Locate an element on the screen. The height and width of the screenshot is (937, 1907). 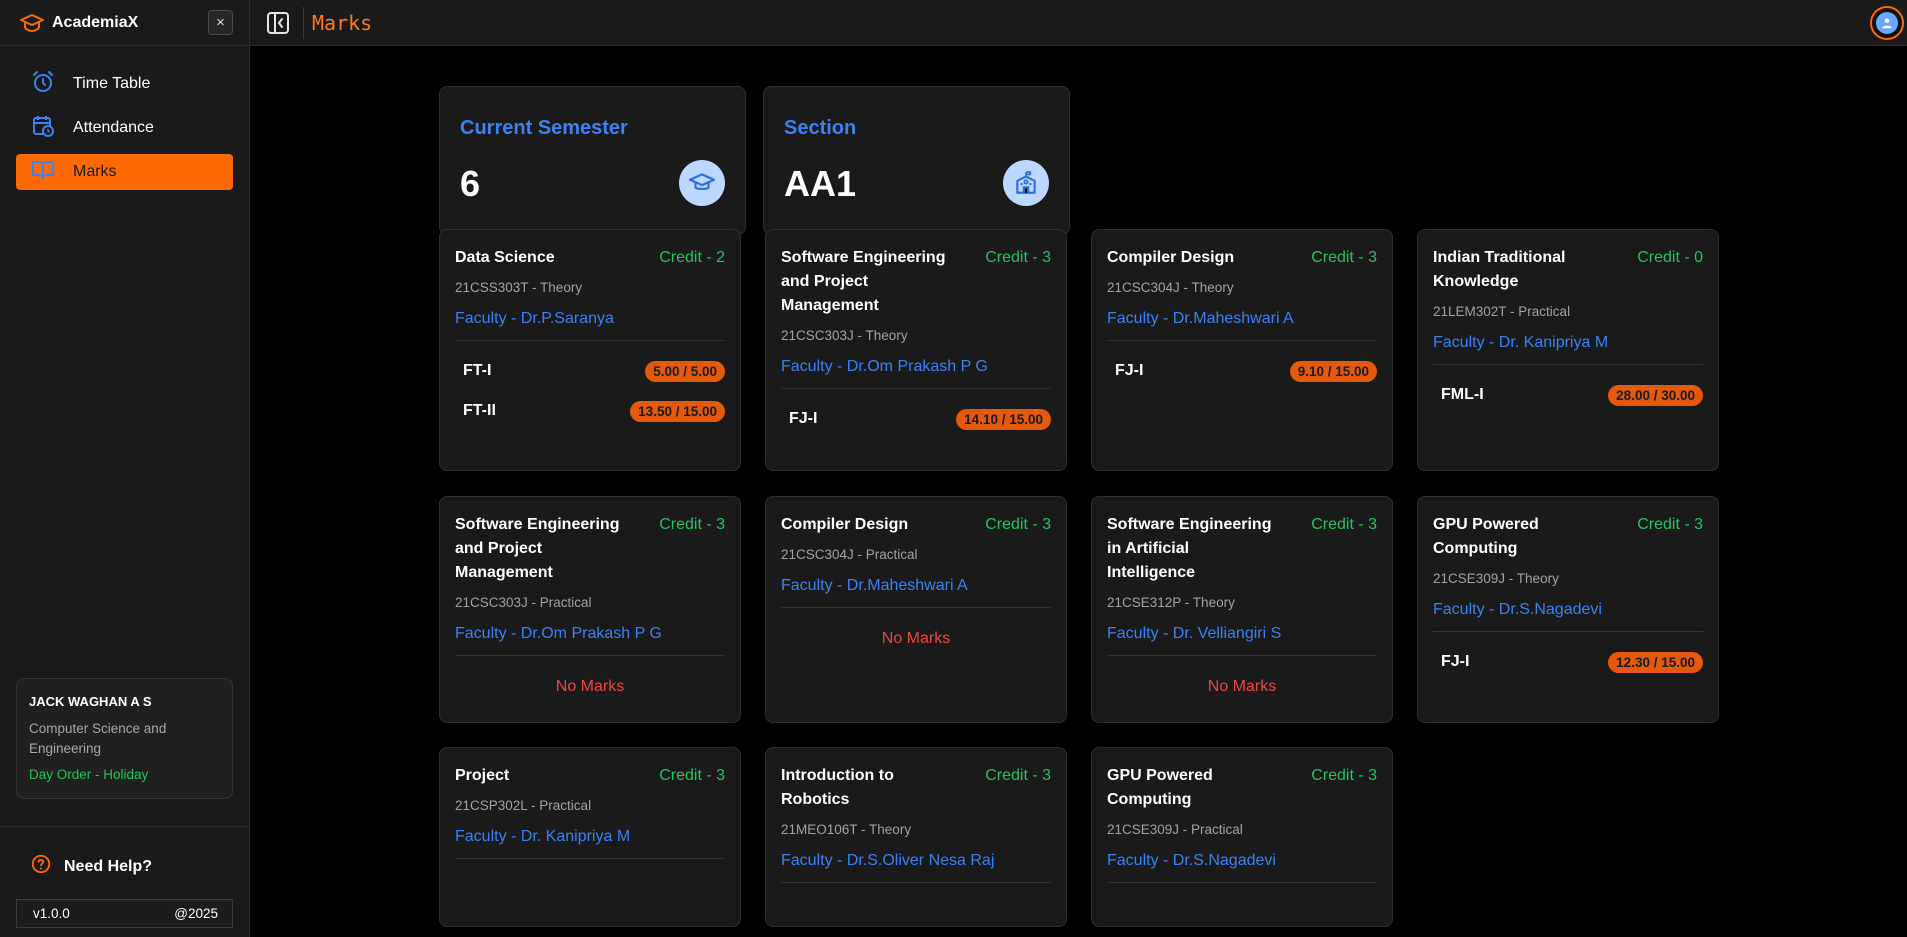
score-badge: 12.30 / 15.00 is located at coordinates (1655, 662).